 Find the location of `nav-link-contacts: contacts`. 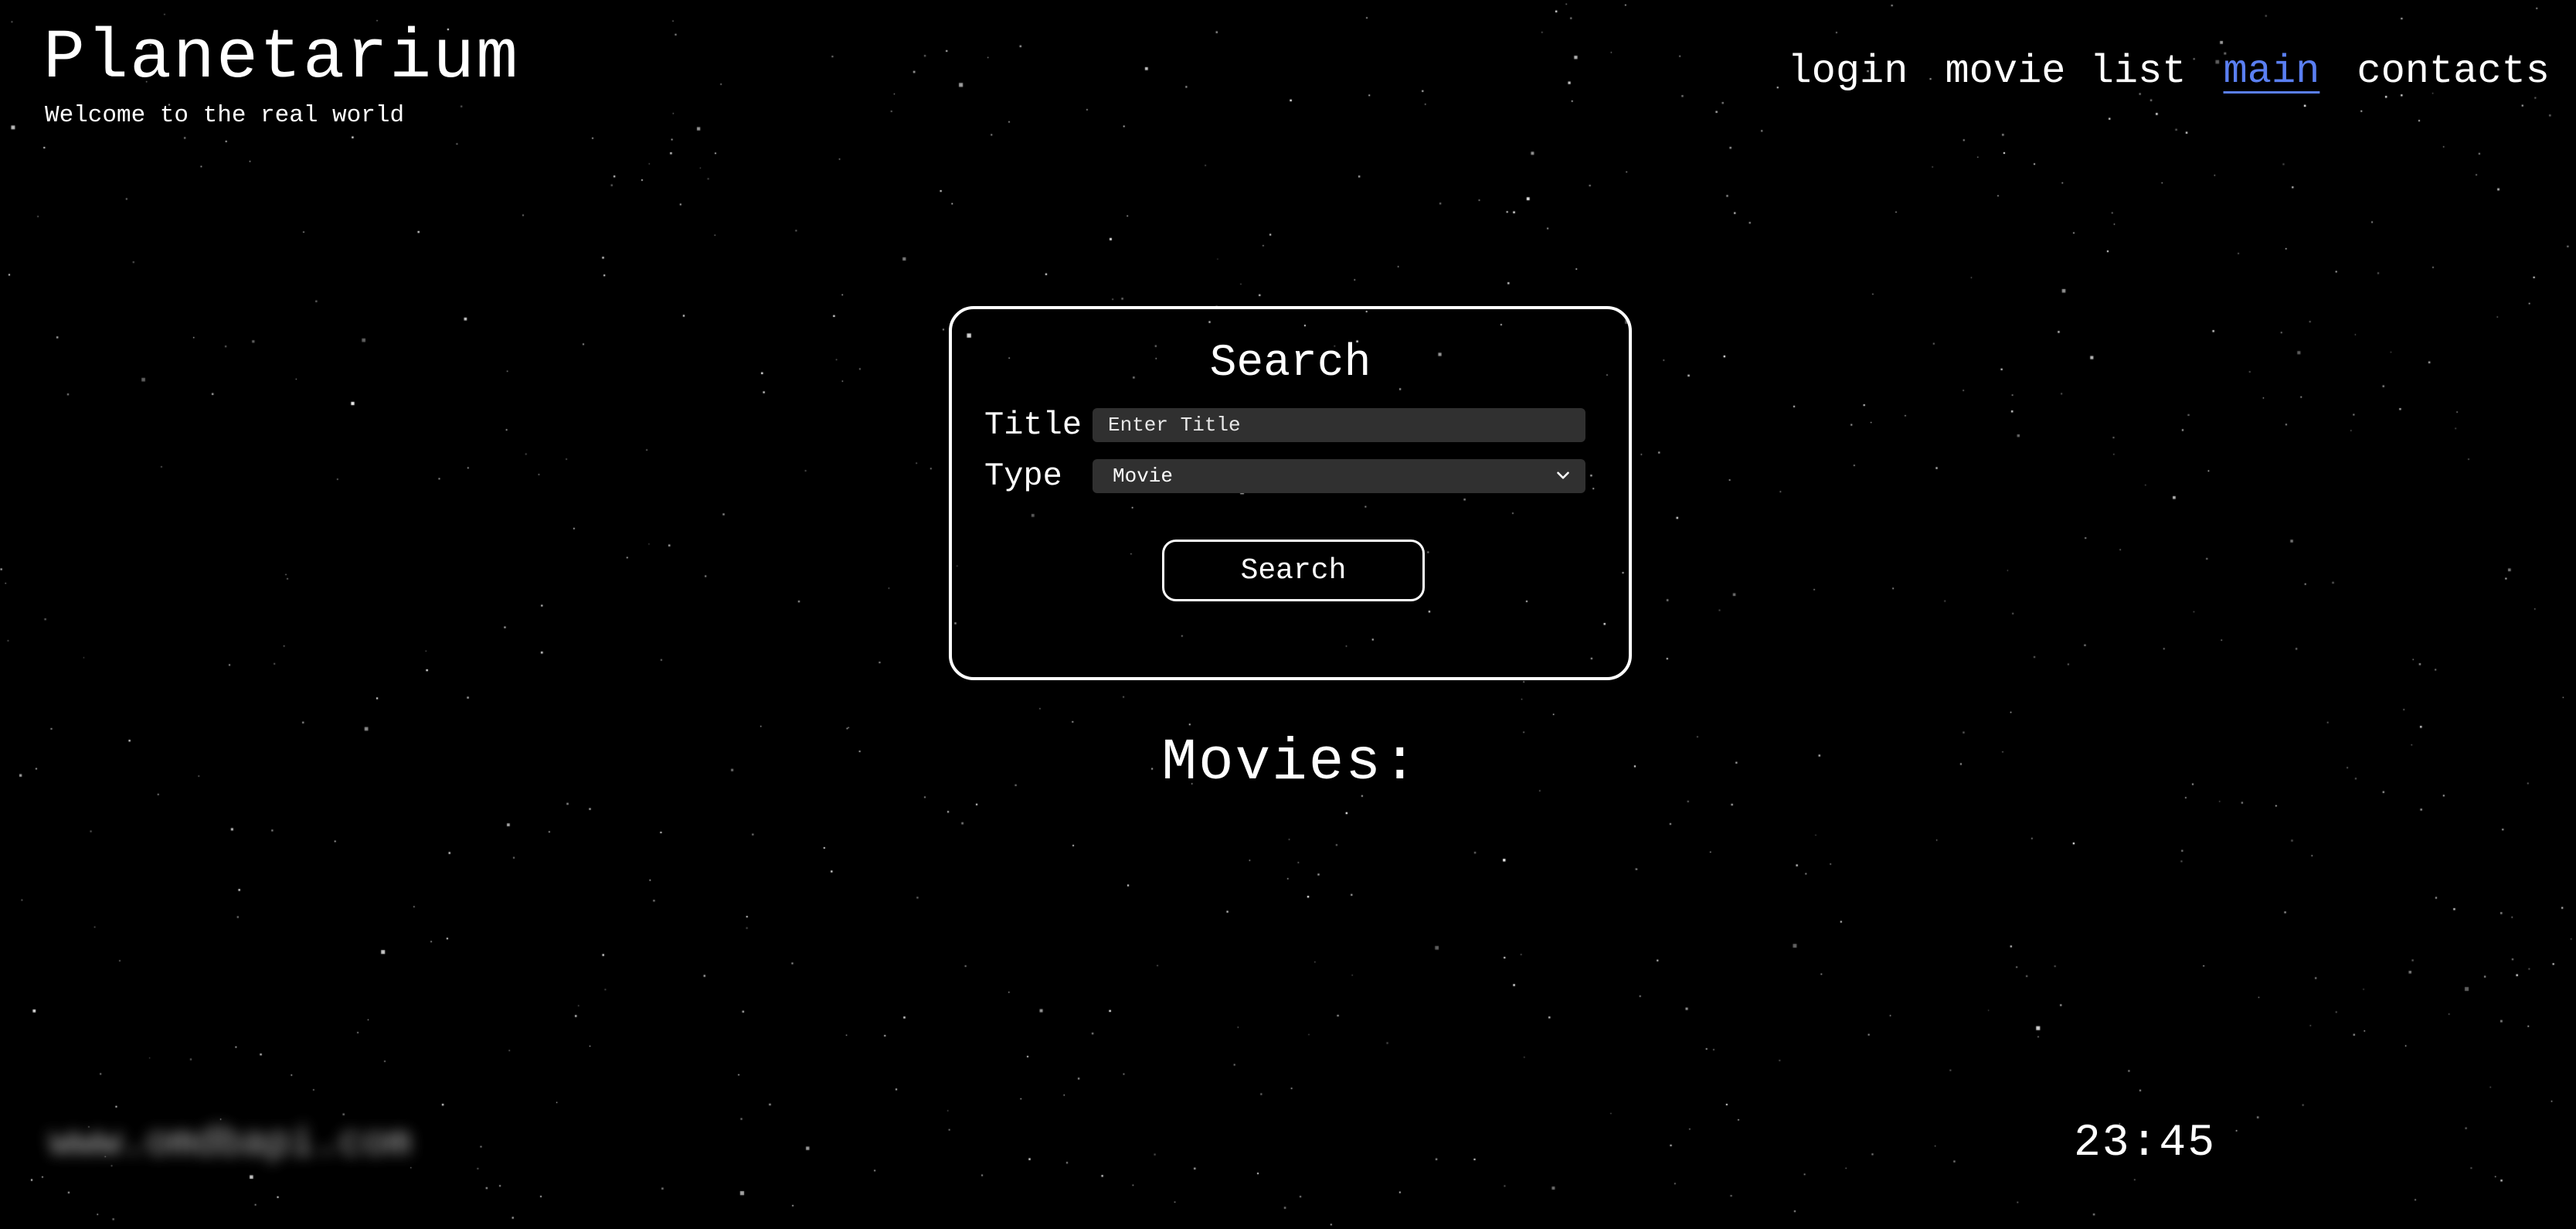

nav-link-contacts: contacts is located at coordinates (2453, 72).